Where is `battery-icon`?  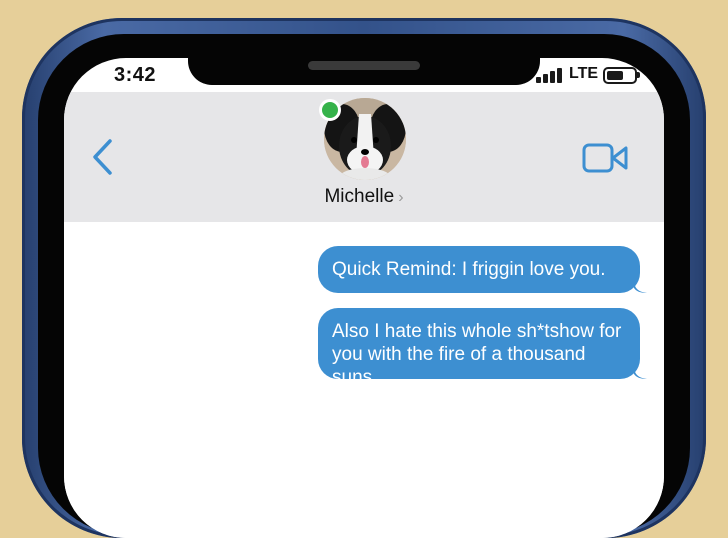
battery-icon is located at coordinates (620, 75).